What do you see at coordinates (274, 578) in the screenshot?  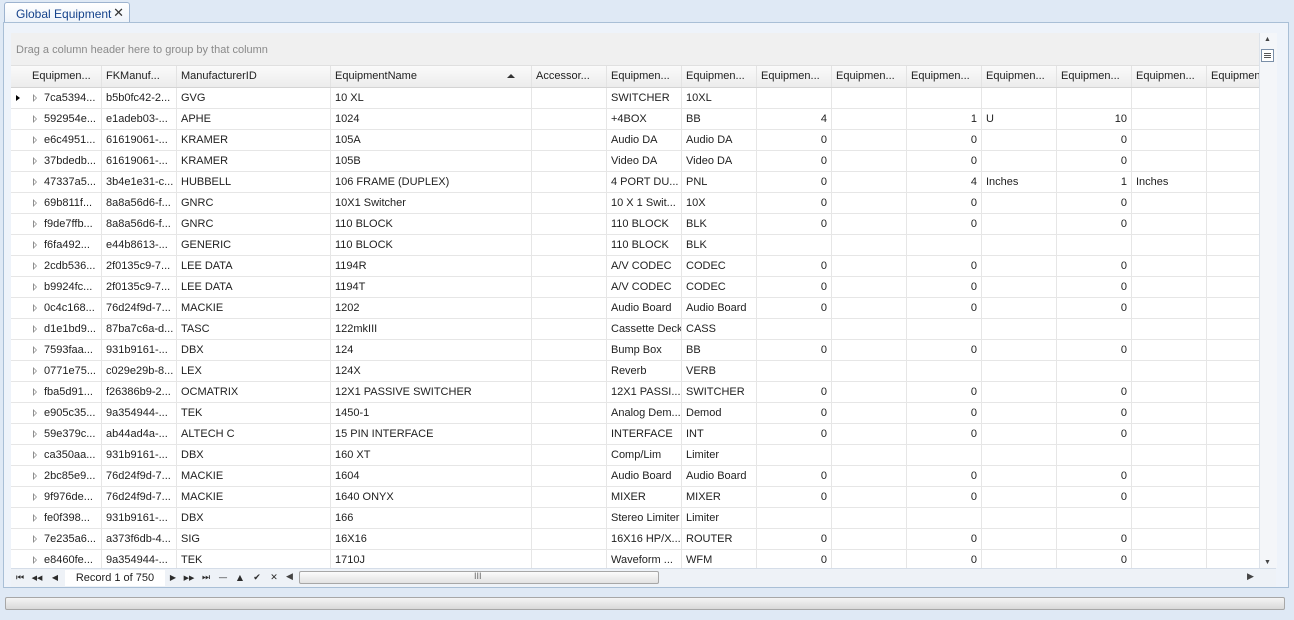 I see `cancel-edit-icon: ✕` at bounding box center [274, 578].